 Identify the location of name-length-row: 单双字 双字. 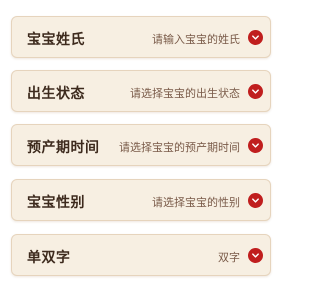
(141, 255).